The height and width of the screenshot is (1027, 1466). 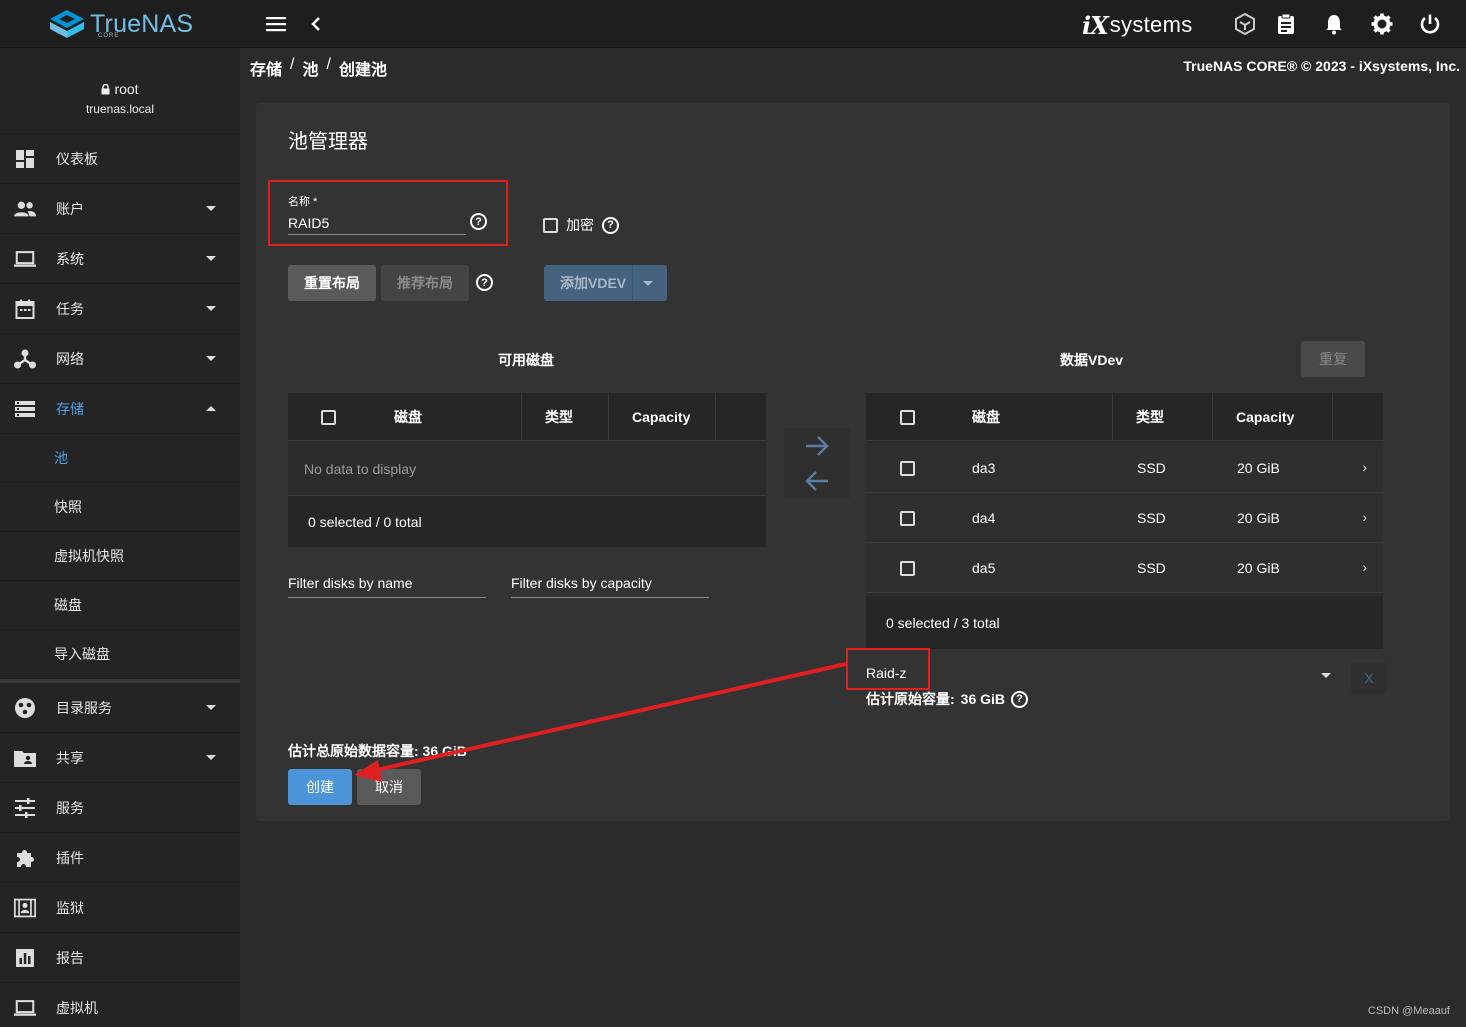 What do you see at coordinates (377, 751) in the screenshot?
I see `estimated-total-capacity: 估计总原始数据容量: 36 GiB` at bounding box center [377, 751].